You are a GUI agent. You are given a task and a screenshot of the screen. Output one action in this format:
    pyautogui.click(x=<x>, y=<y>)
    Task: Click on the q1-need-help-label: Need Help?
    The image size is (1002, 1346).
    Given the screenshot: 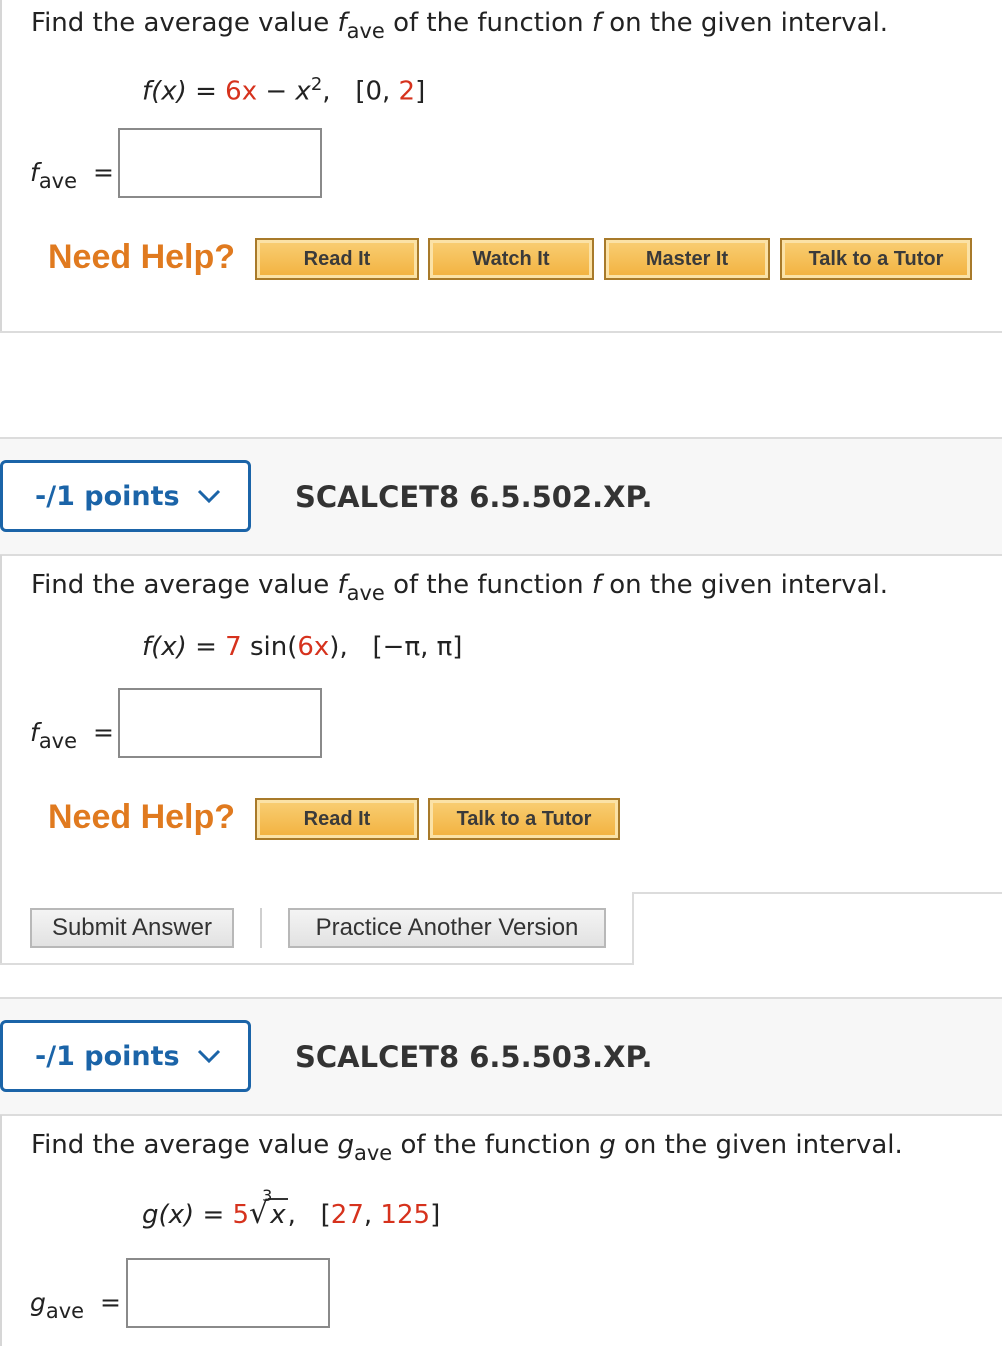 What is the action you would take?
    pyautogui.click(x=142, y=257)
    